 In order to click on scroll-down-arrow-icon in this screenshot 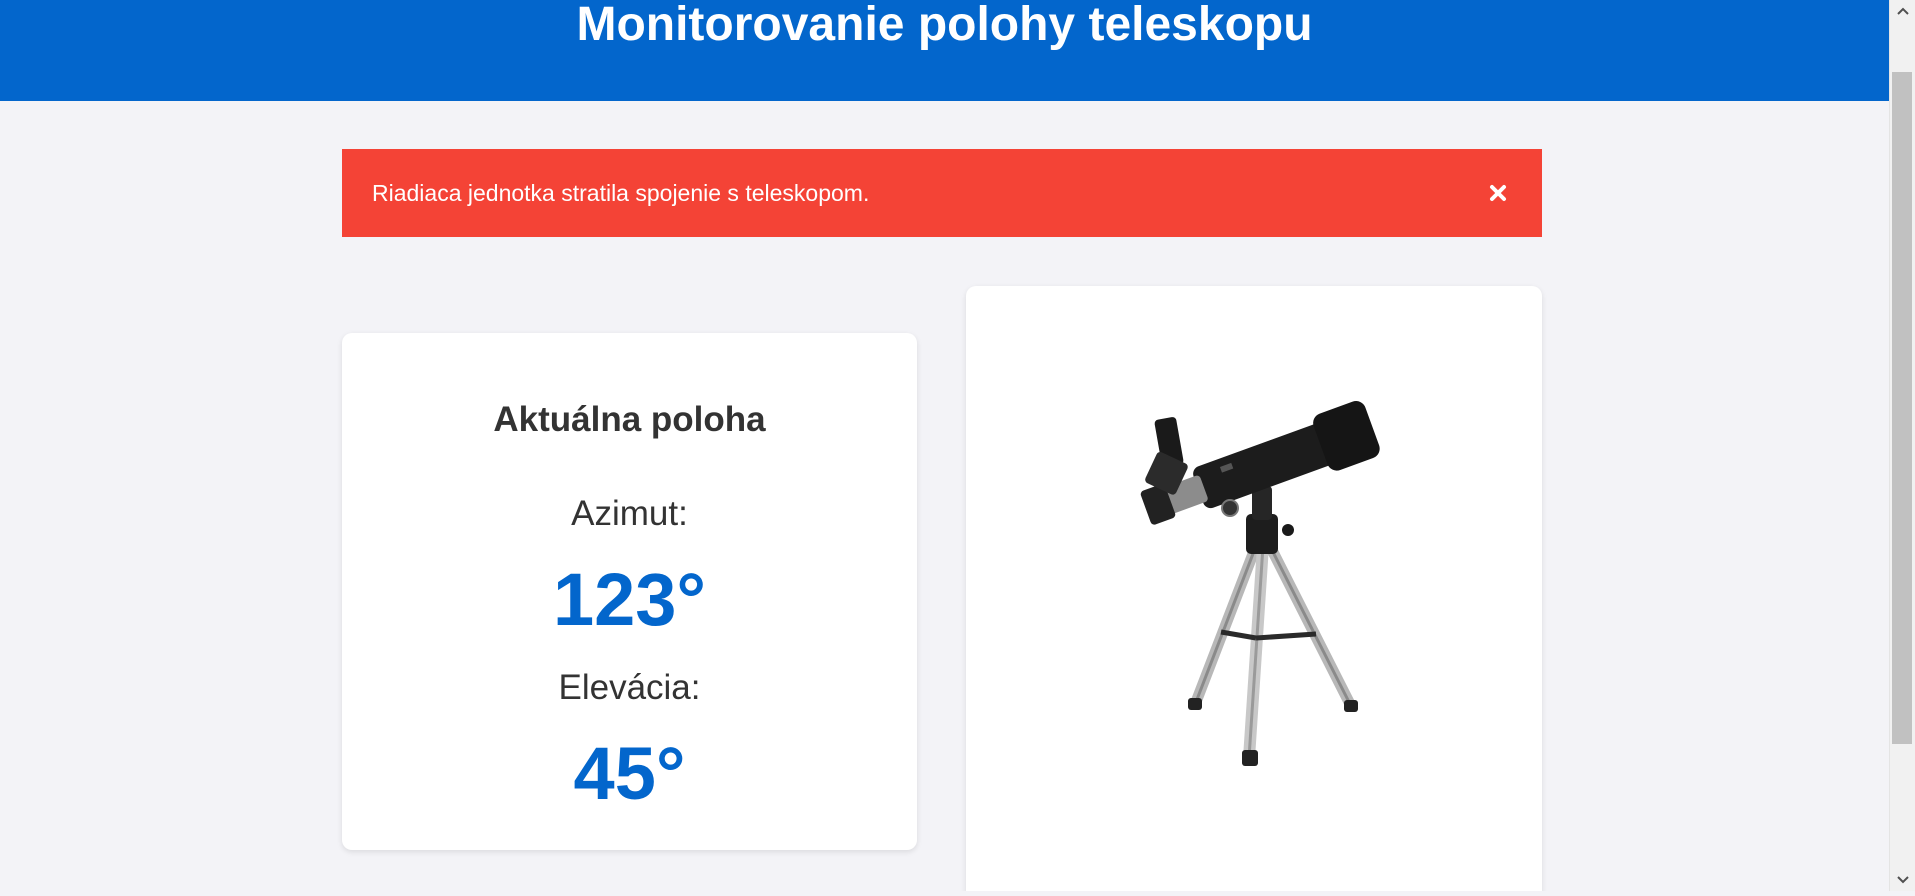, I will do `click(1902, 880)`.